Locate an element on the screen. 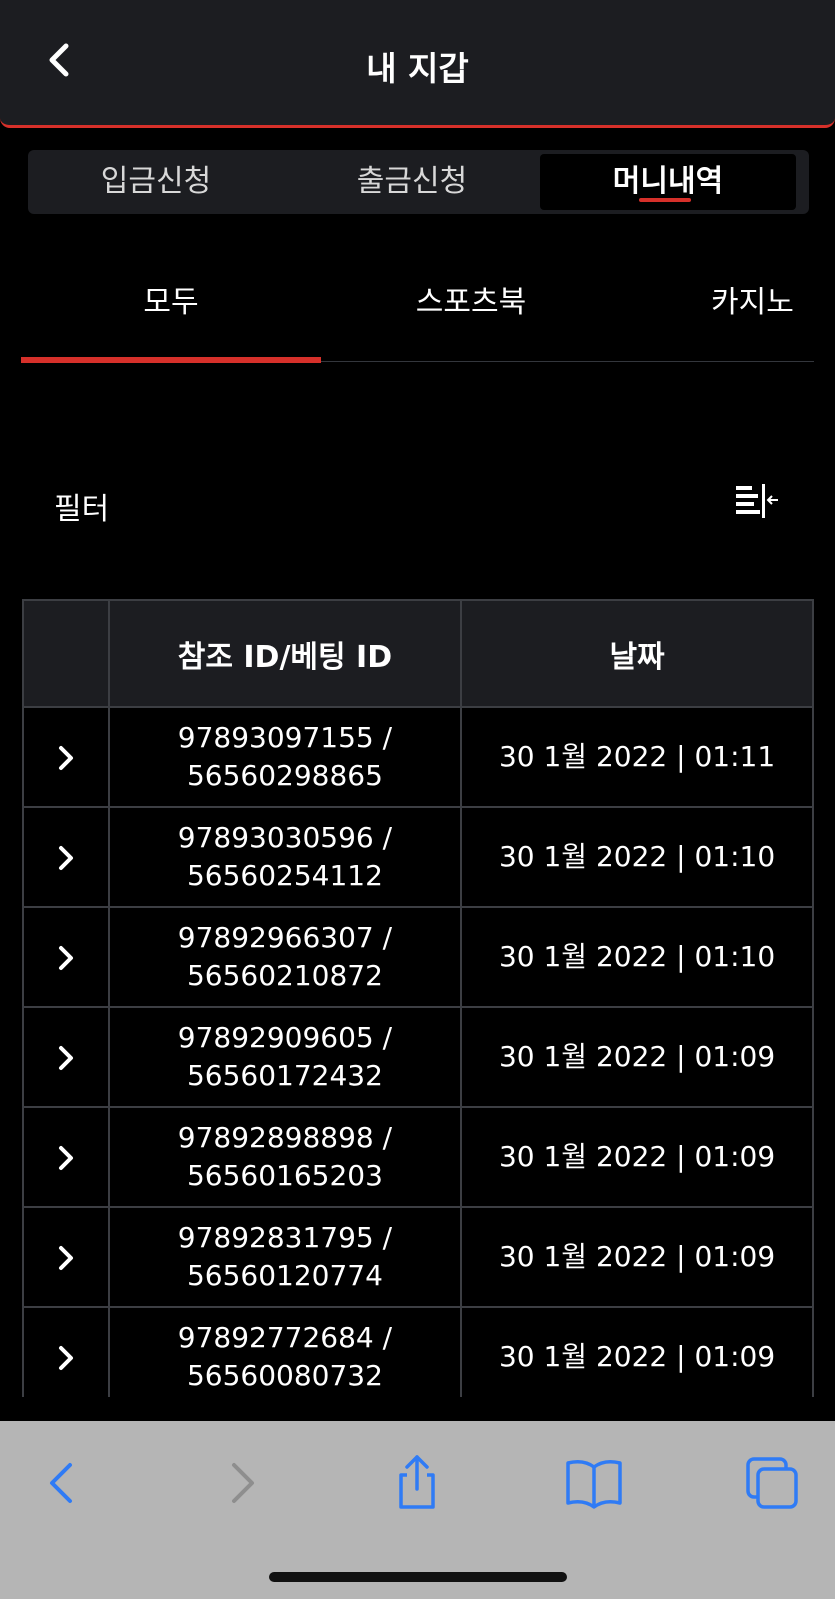 The width and height of the screenshot is (835, 1599). browser-share-button is located at coordinates (417, 1483).